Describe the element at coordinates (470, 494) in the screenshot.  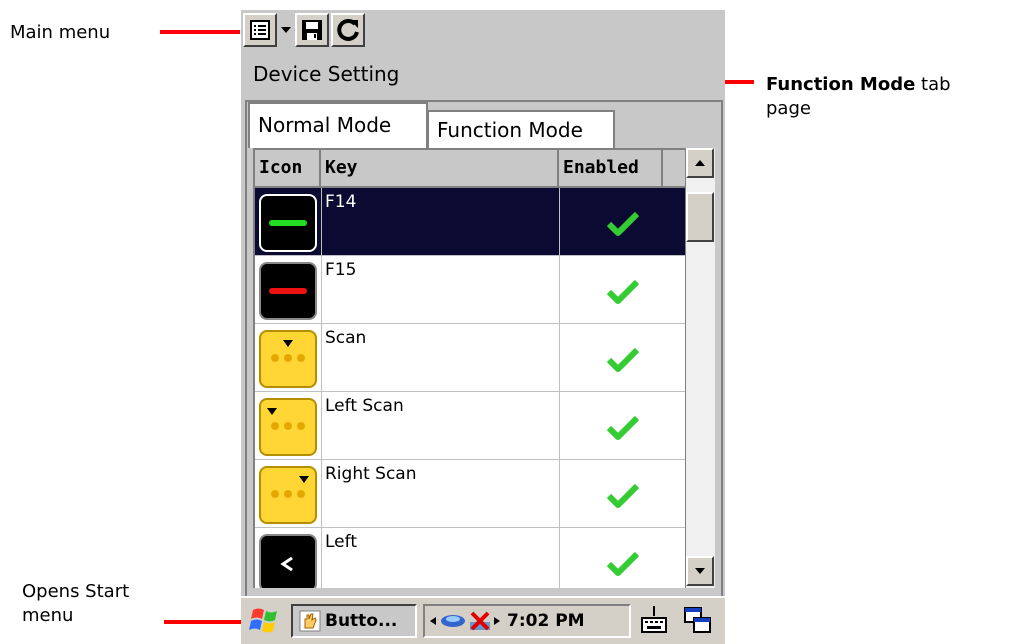
I see `table-row: Right Scan` at that location.